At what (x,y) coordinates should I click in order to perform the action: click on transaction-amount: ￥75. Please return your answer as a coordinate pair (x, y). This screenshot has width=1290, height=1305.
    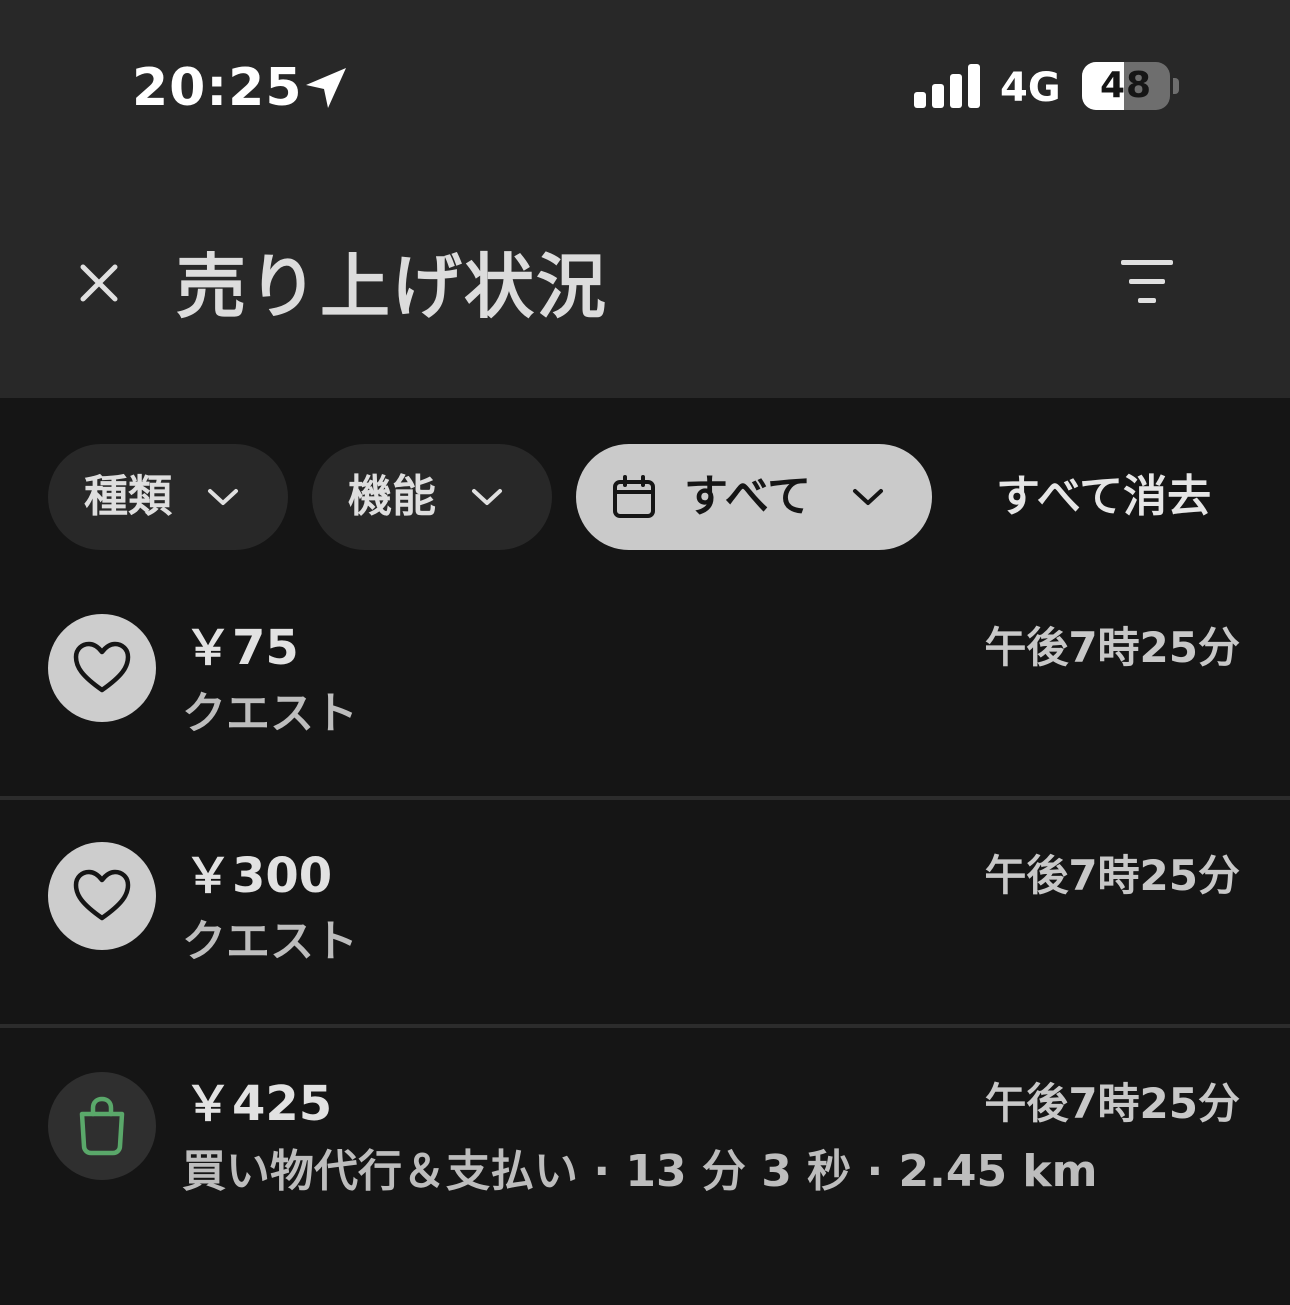
    Looking at the image, I should click on (241, 648).